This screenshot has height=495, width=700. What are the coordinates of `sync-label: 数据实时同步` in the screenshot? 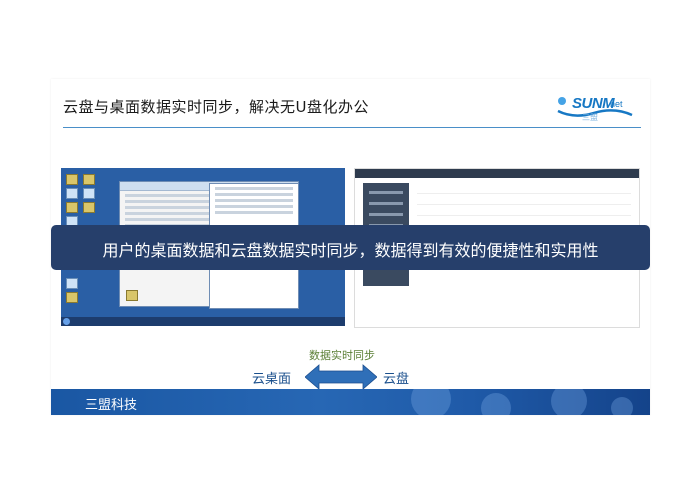 It's located at (342, 355).